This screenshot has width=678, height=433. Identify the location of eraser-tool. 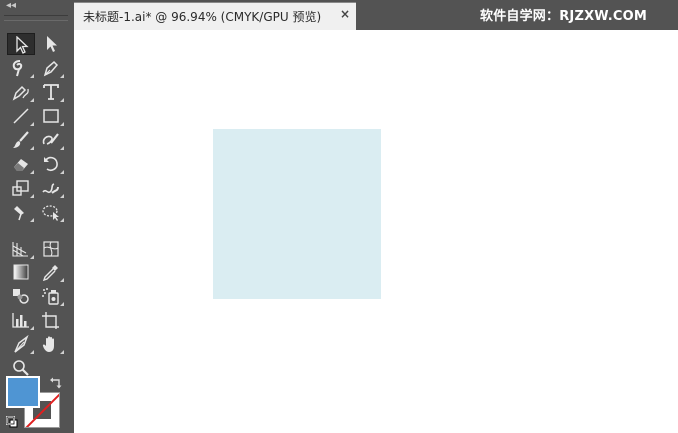
(21, 164).